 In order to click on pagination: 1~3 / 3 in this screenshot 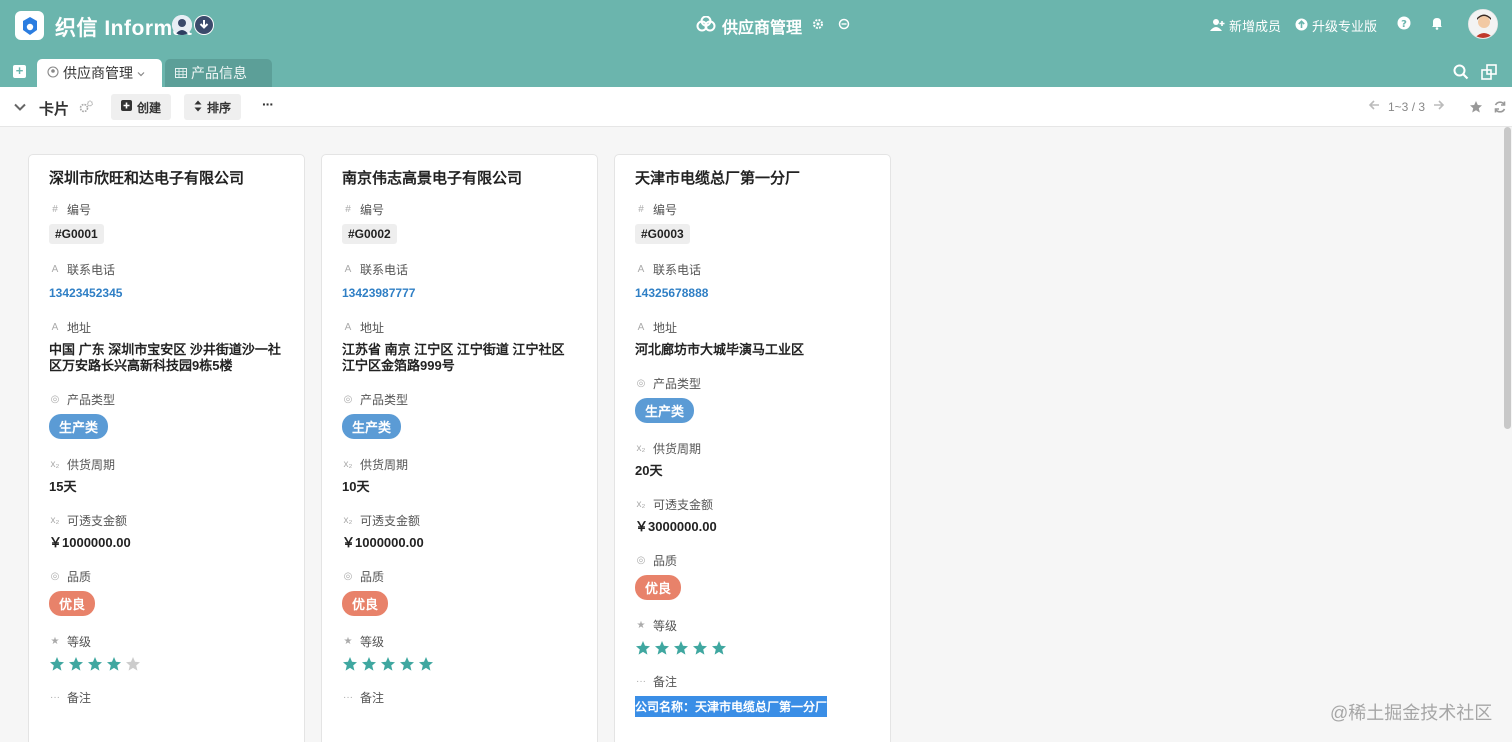, I will do `click(1406, 106)`.